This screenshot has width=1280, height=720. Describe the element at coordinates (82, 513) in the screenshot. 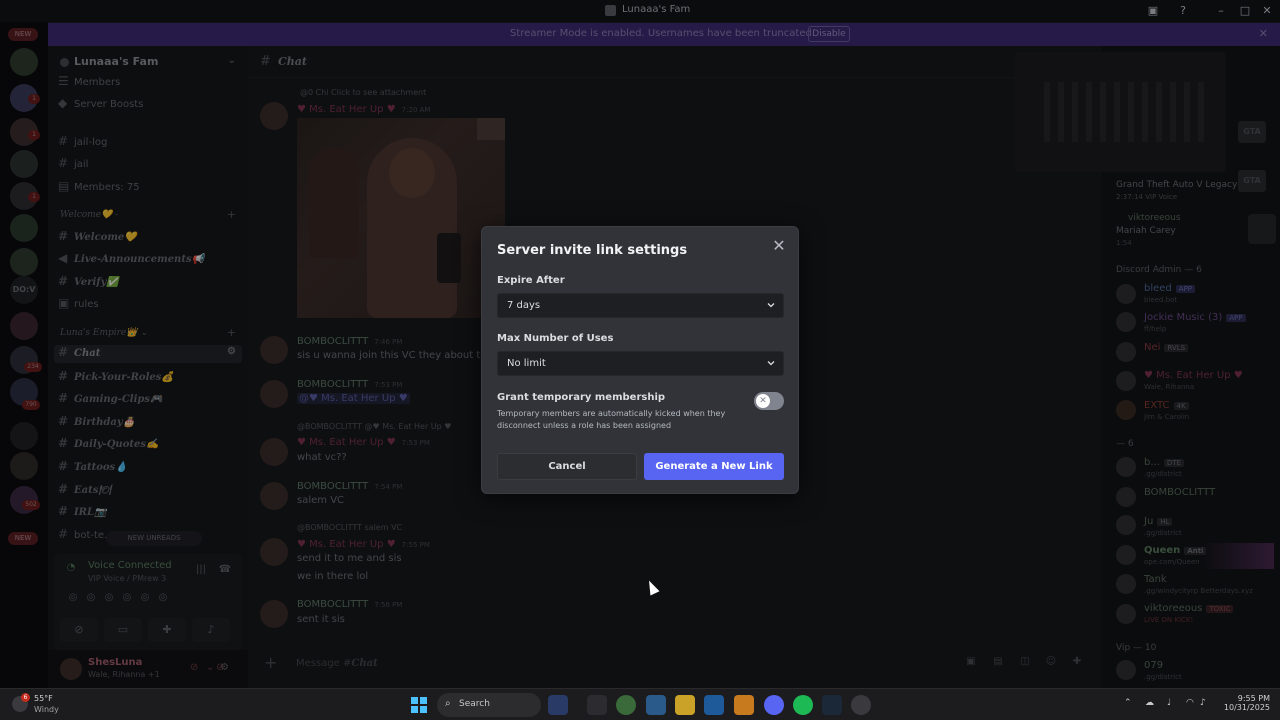

I see `channel-irl: # IRL📷` at that location.